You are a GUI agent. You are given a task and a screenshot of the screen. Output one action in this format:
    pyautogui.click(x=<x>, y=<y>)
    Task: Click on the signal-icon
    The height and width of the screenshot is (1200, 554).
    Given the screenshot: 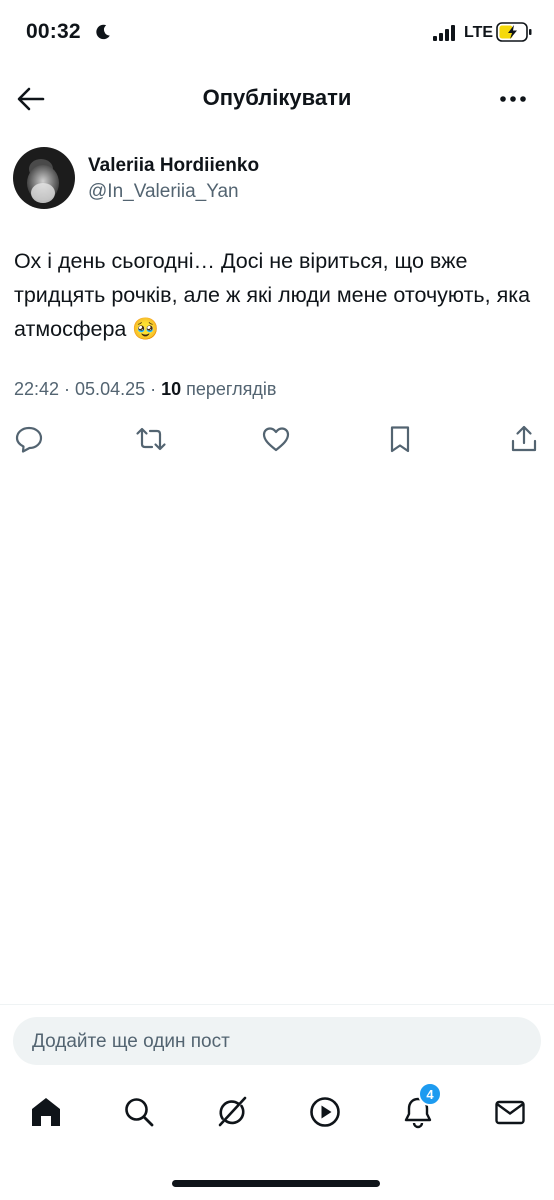 What is the action you would take?
    pyautogui.click(x=444, y=33)
    